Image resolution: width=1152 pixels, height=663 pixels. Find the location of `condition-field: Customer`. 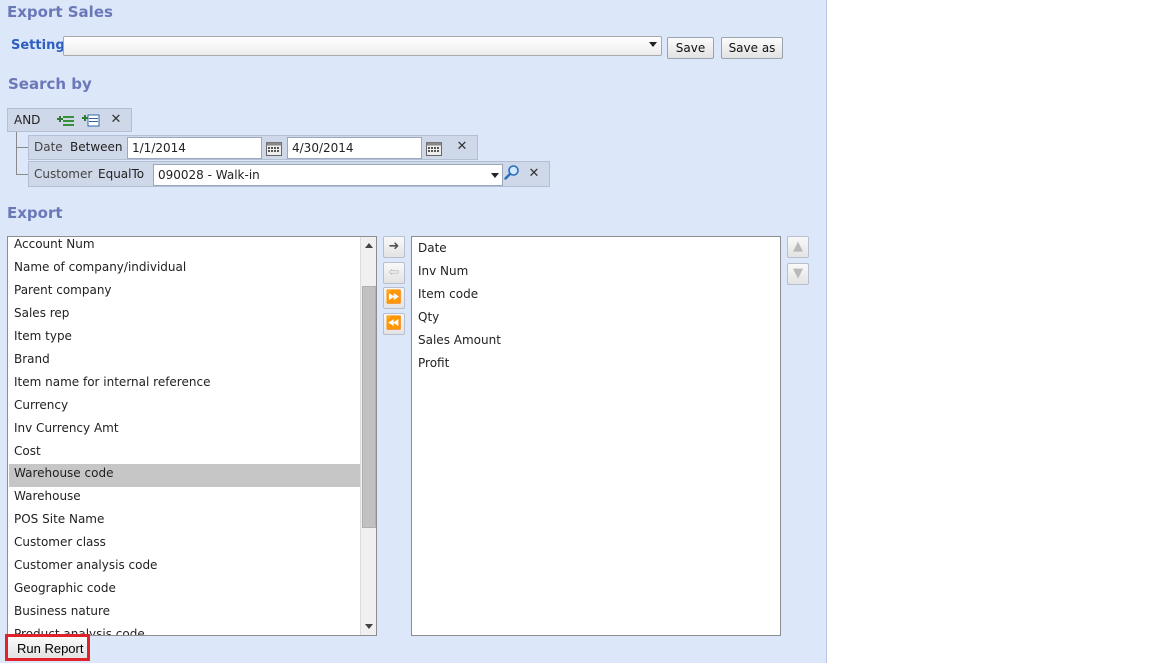

condition-field: Customer is located at coordinates (63, 174).